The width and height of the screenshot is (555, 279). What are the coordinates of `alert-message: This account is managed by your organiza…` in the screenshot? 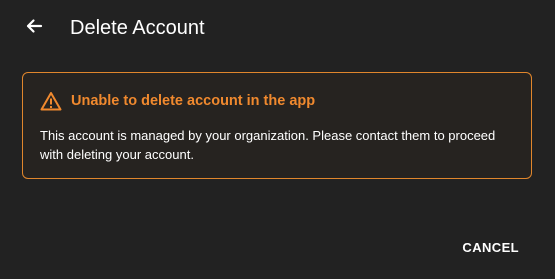 It's located at (268, 145).